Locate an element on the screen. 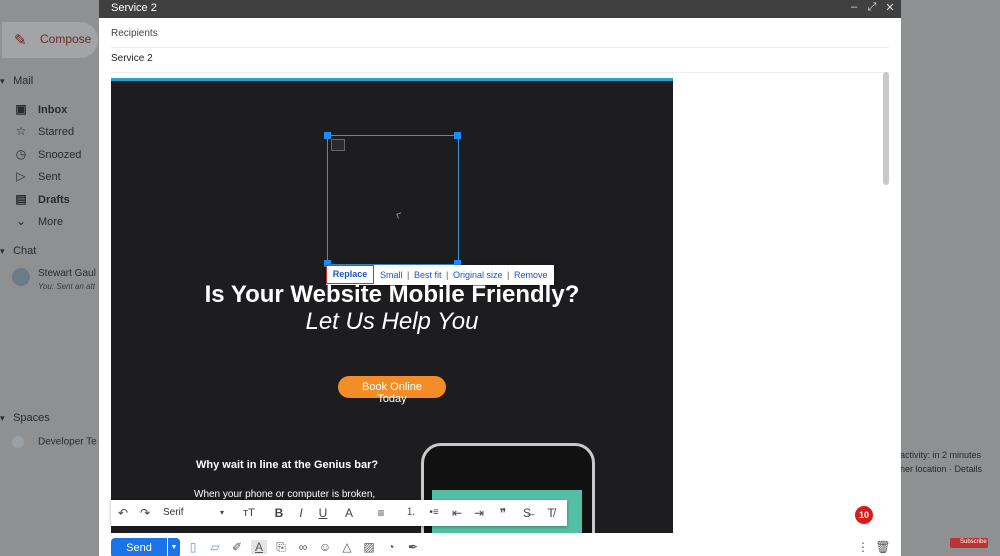 This screenshot has width=1000, height=556. text-color-icon: A is located at coordinates (349, 513).